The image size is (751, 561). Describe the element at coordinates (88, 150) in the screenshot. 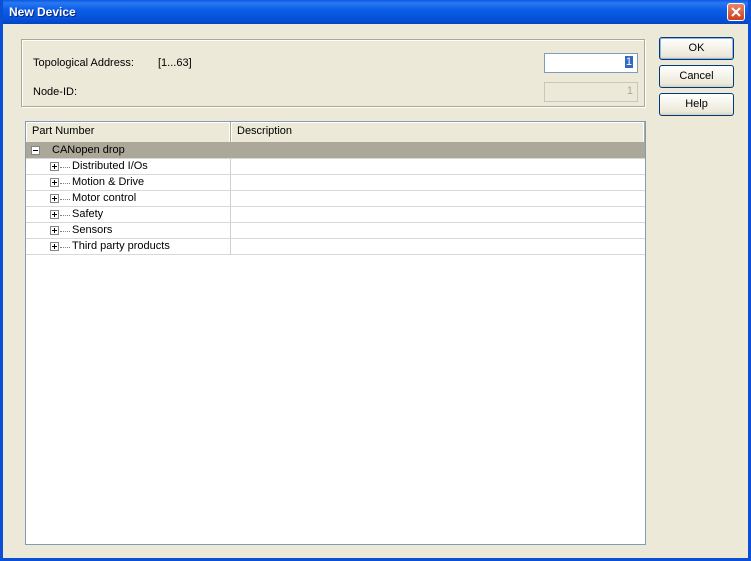

I see `tree-row-label: CANopen drop` at that location.